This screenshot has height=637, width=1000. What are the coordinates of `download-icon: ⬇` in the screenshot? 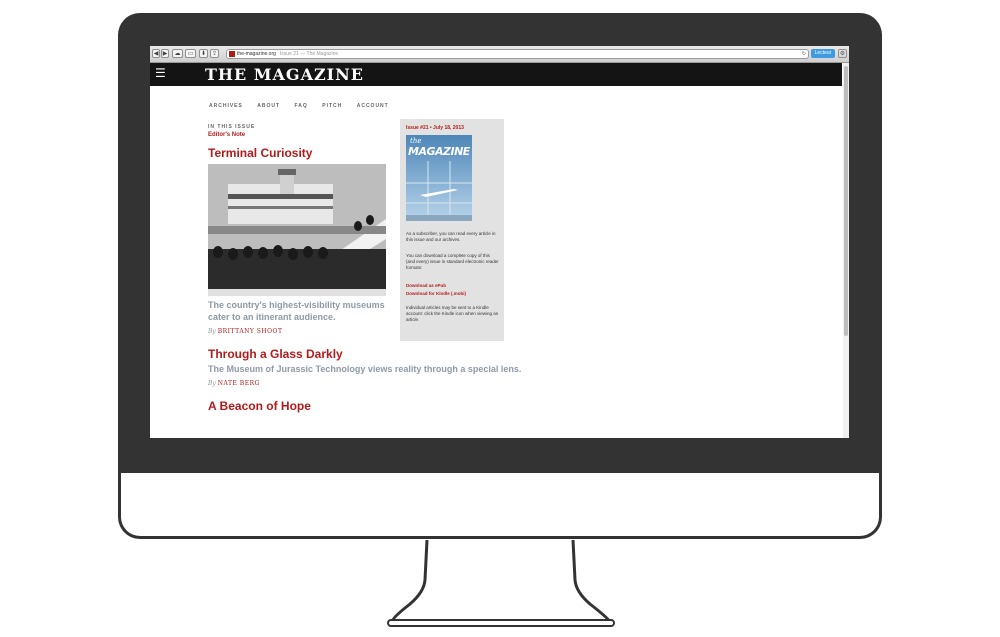 It's located at (203, 53).